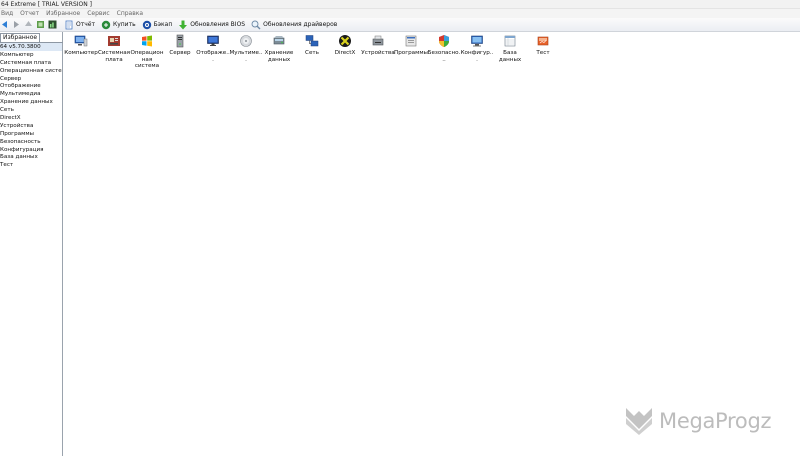 The height and width of the screenshot is (456, 800). I want to click on buy-icon, so click(106, 25).